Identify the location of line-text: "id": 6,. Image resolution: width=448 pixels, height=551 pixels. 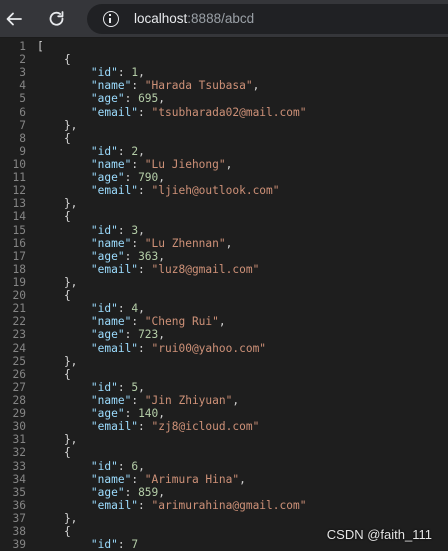
(117, 466).